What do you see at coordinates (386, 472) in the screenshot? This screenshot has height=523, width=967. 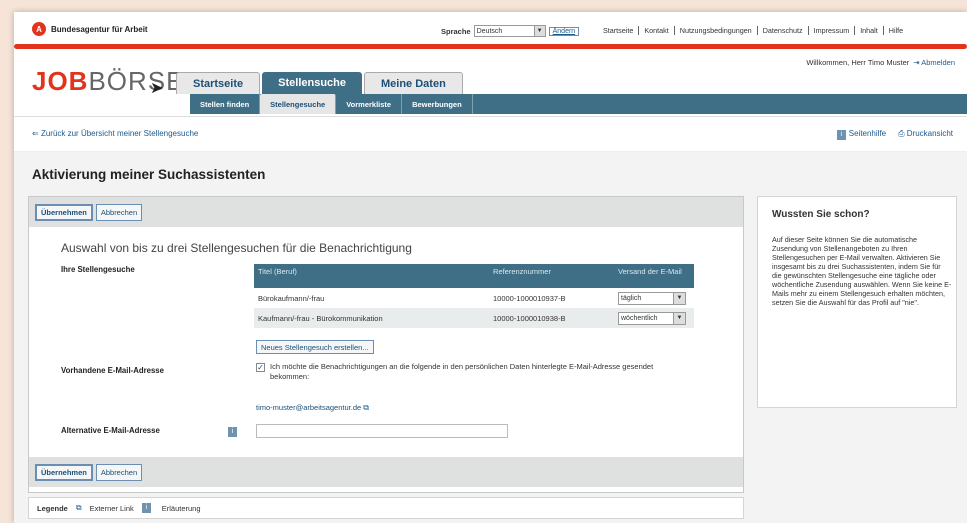 I see `action-bar-bottom: Übernehmen Abbrechen` at bounding box center [386, 472].